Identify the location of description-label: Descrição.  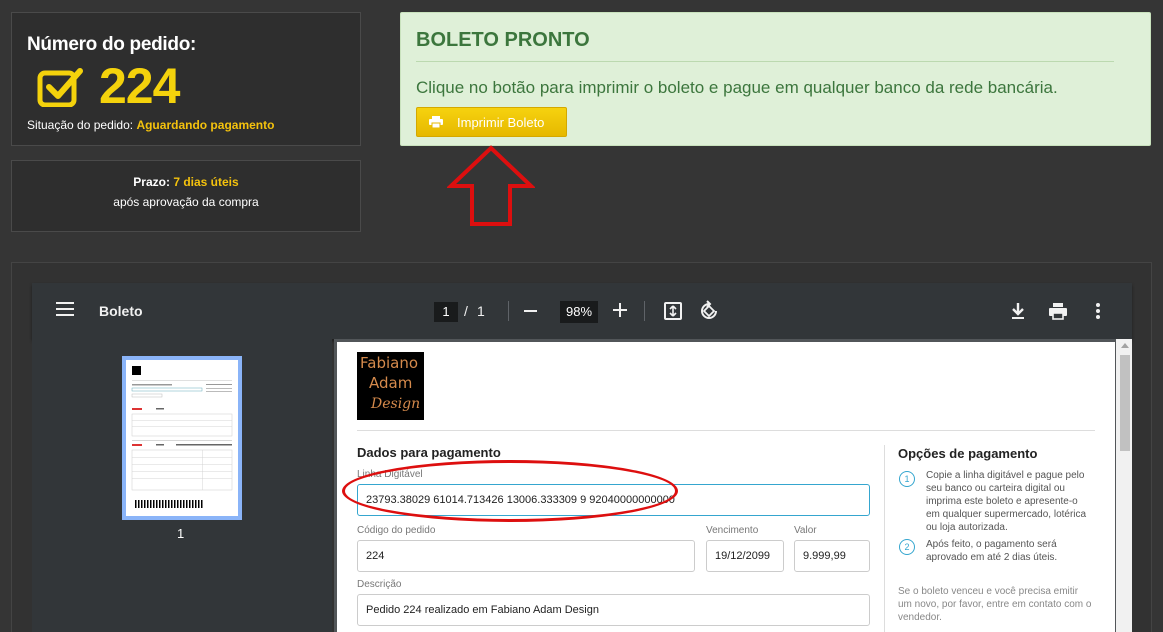
(379, 584).